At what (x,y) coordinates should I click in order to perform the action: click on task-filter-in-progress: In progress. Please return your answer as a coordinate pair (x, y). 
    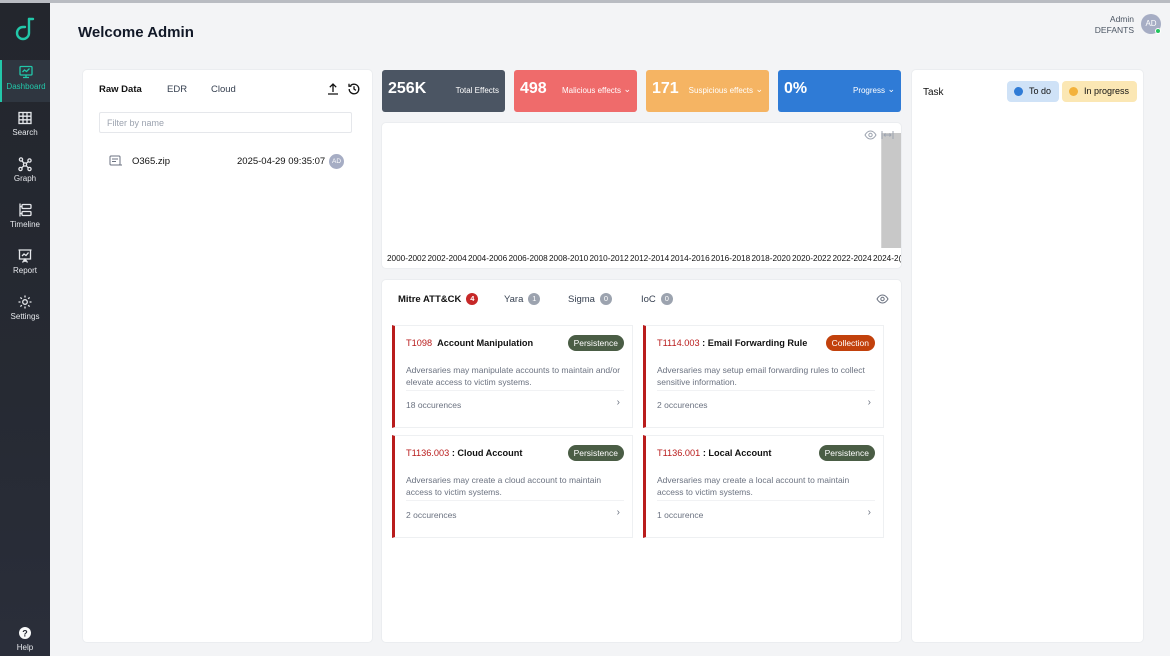
    Looking at the image, I should click on (1100, 91).